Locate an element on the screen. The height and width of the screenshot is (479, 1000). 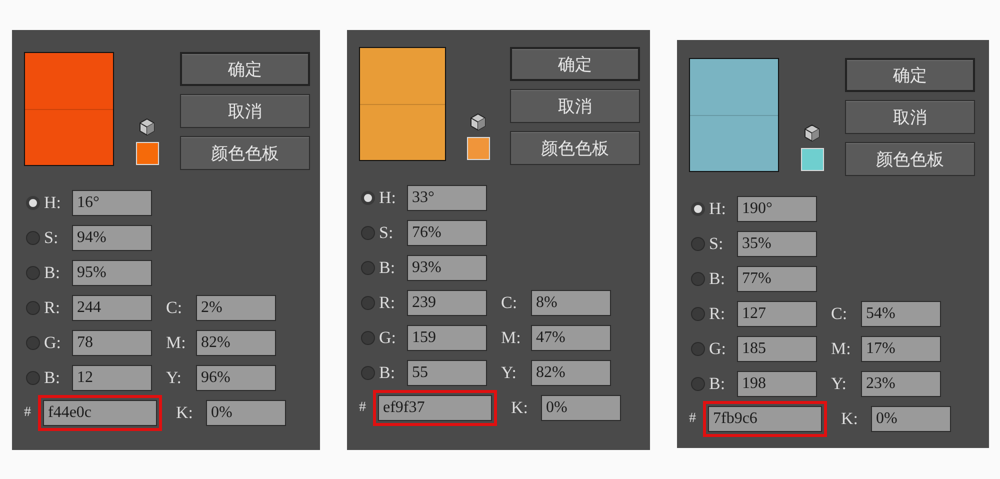
value-field: 239 is located at coordinates (447, 303).